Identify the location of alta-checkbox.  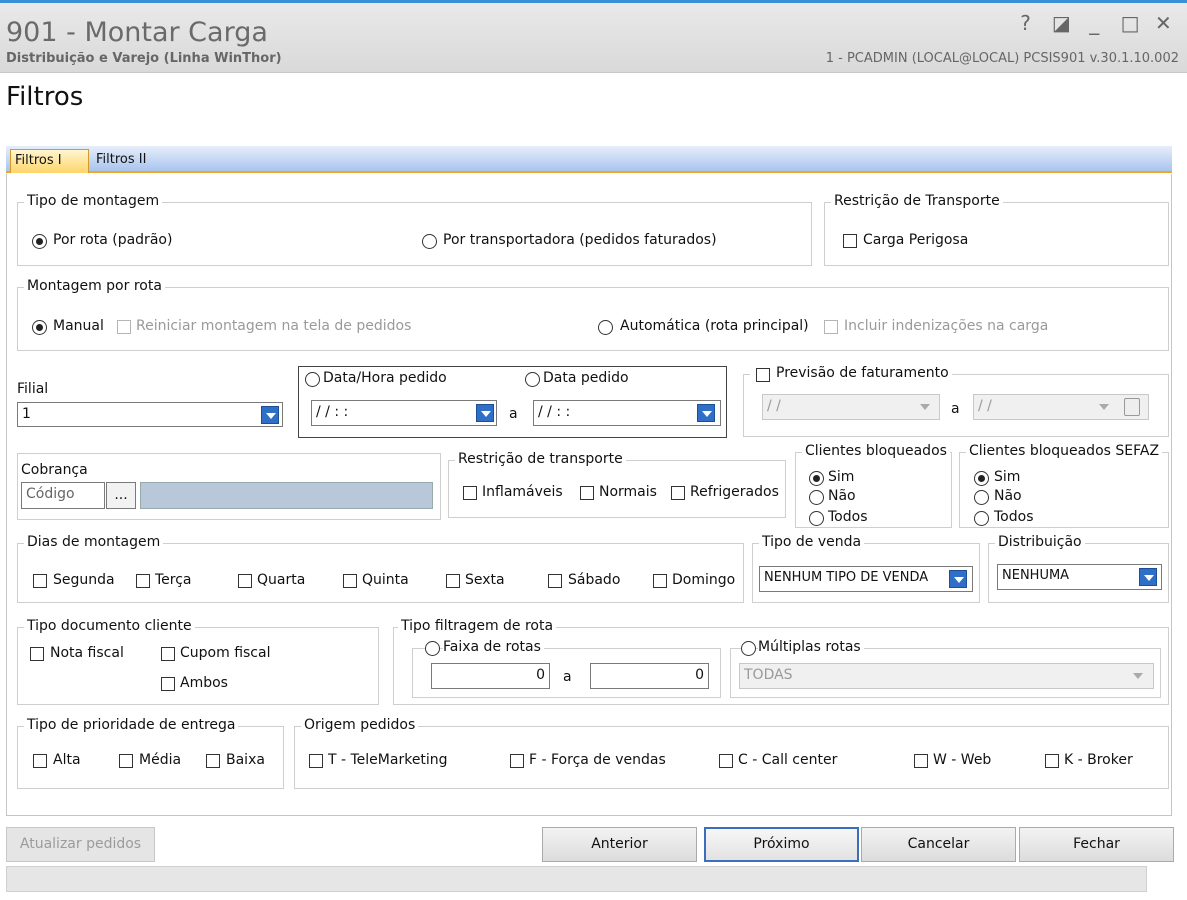
(40, 761).